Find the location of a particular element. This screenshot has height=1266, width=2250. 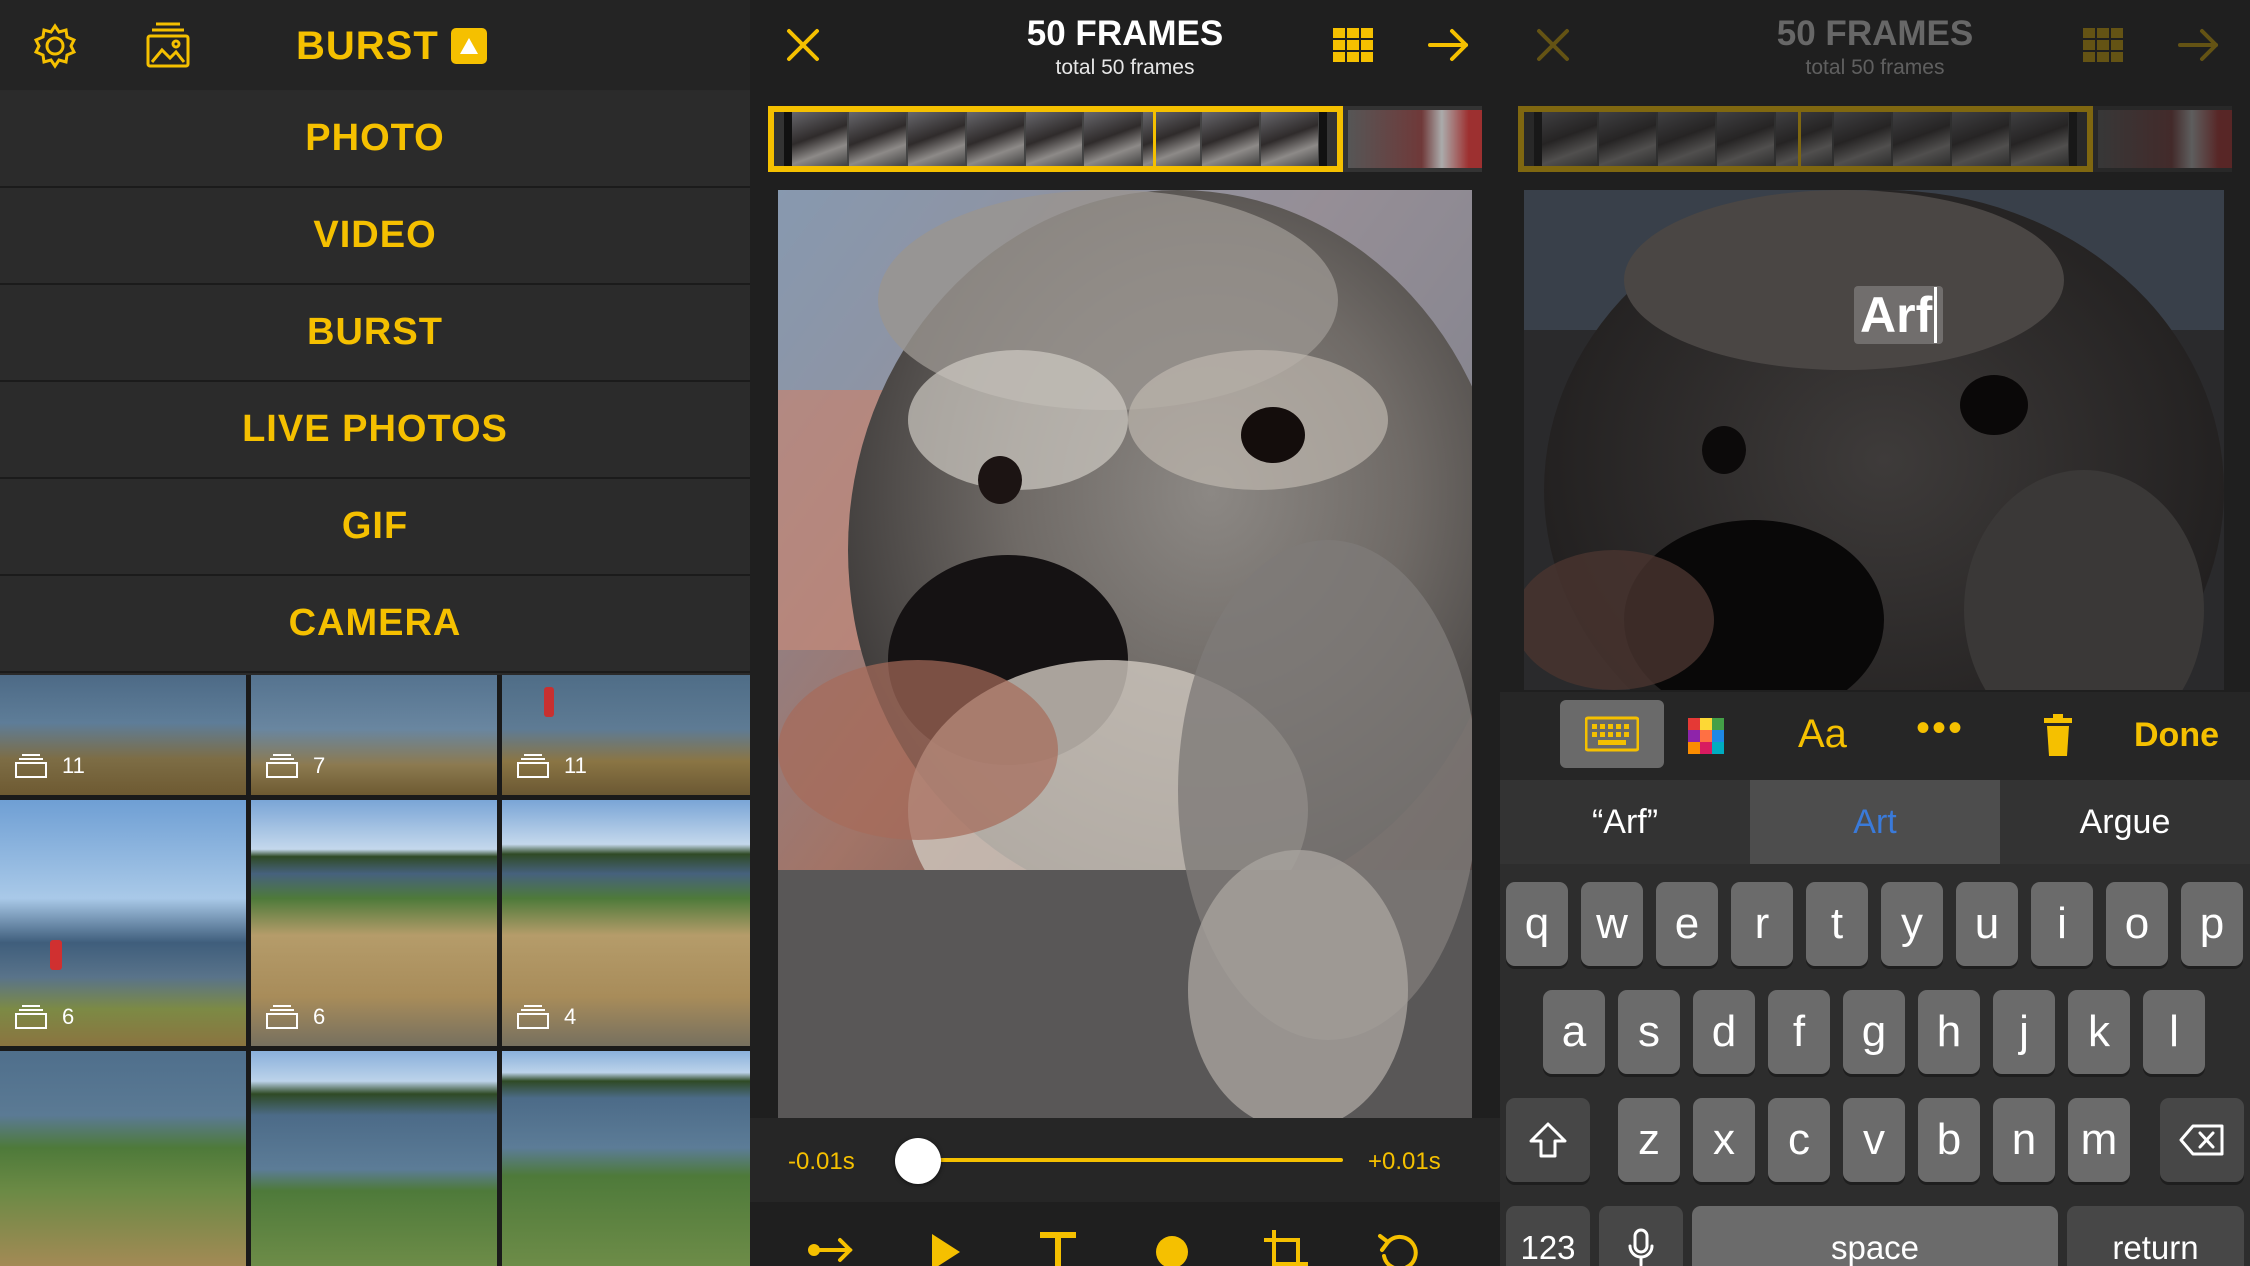

key: u is located at coordinates (1987, 924).